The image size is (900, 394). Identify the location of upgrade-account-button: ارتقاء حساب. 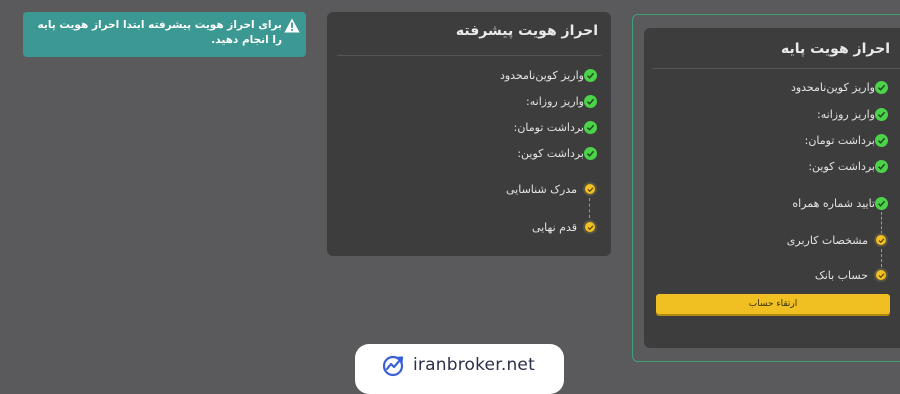
(773, 304).